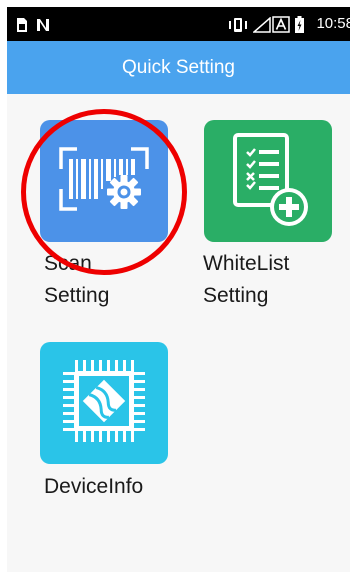 Image resolution: width=350 pixels, height=572 pixels. I want to click on deviceinfo-label: DeviceInfo, so click(114, 487).